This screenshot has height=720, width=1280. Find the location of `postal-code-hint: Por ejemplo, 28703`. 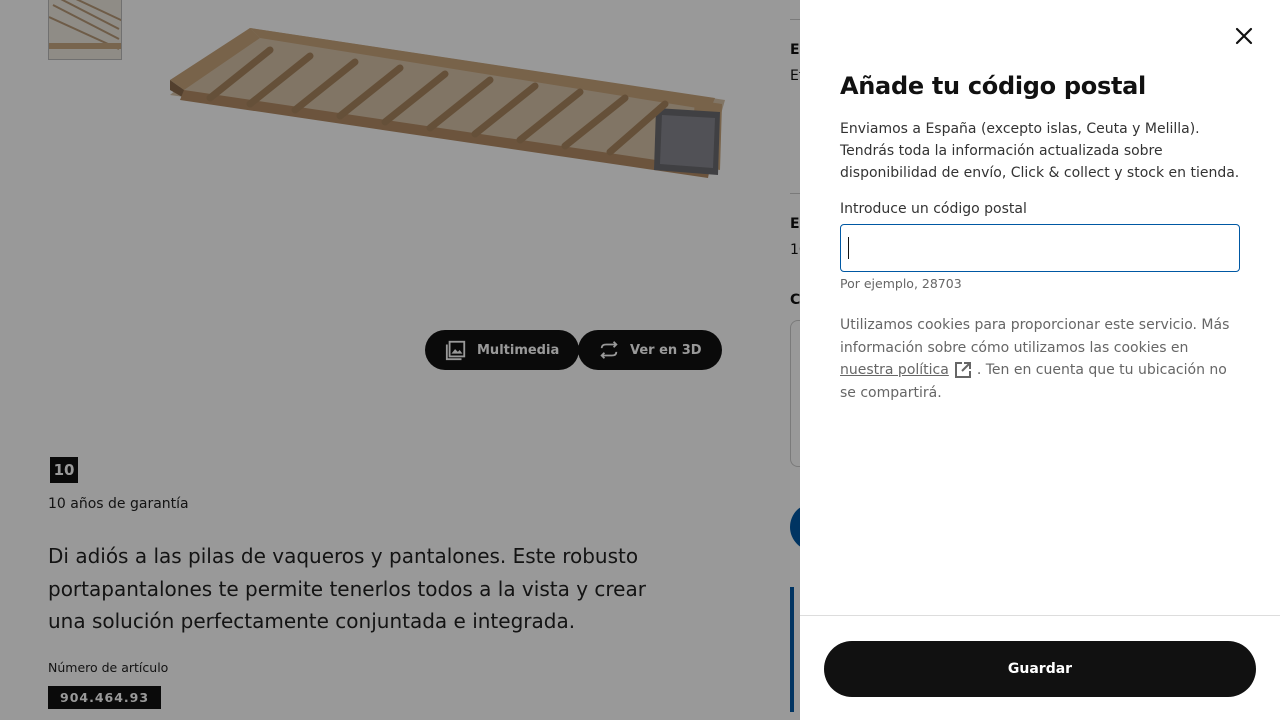

postal-code-hint: Por ejemplo, 28703 is located at coordinates (901, 283).